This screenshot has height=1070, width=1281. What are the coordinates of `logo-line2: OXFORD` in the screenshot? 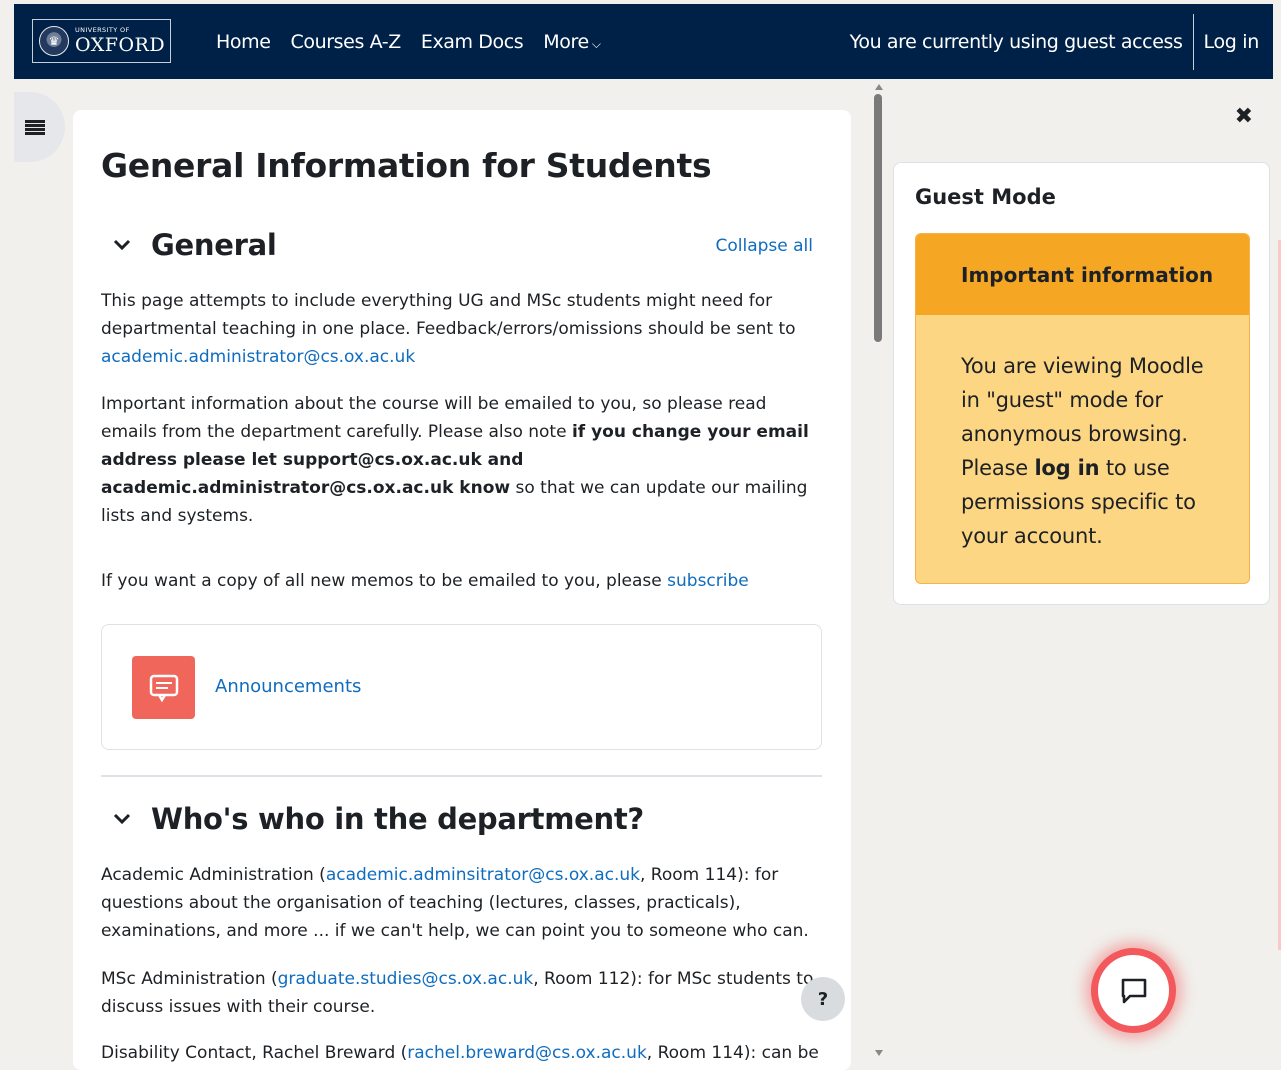 It's located at (120, 44).